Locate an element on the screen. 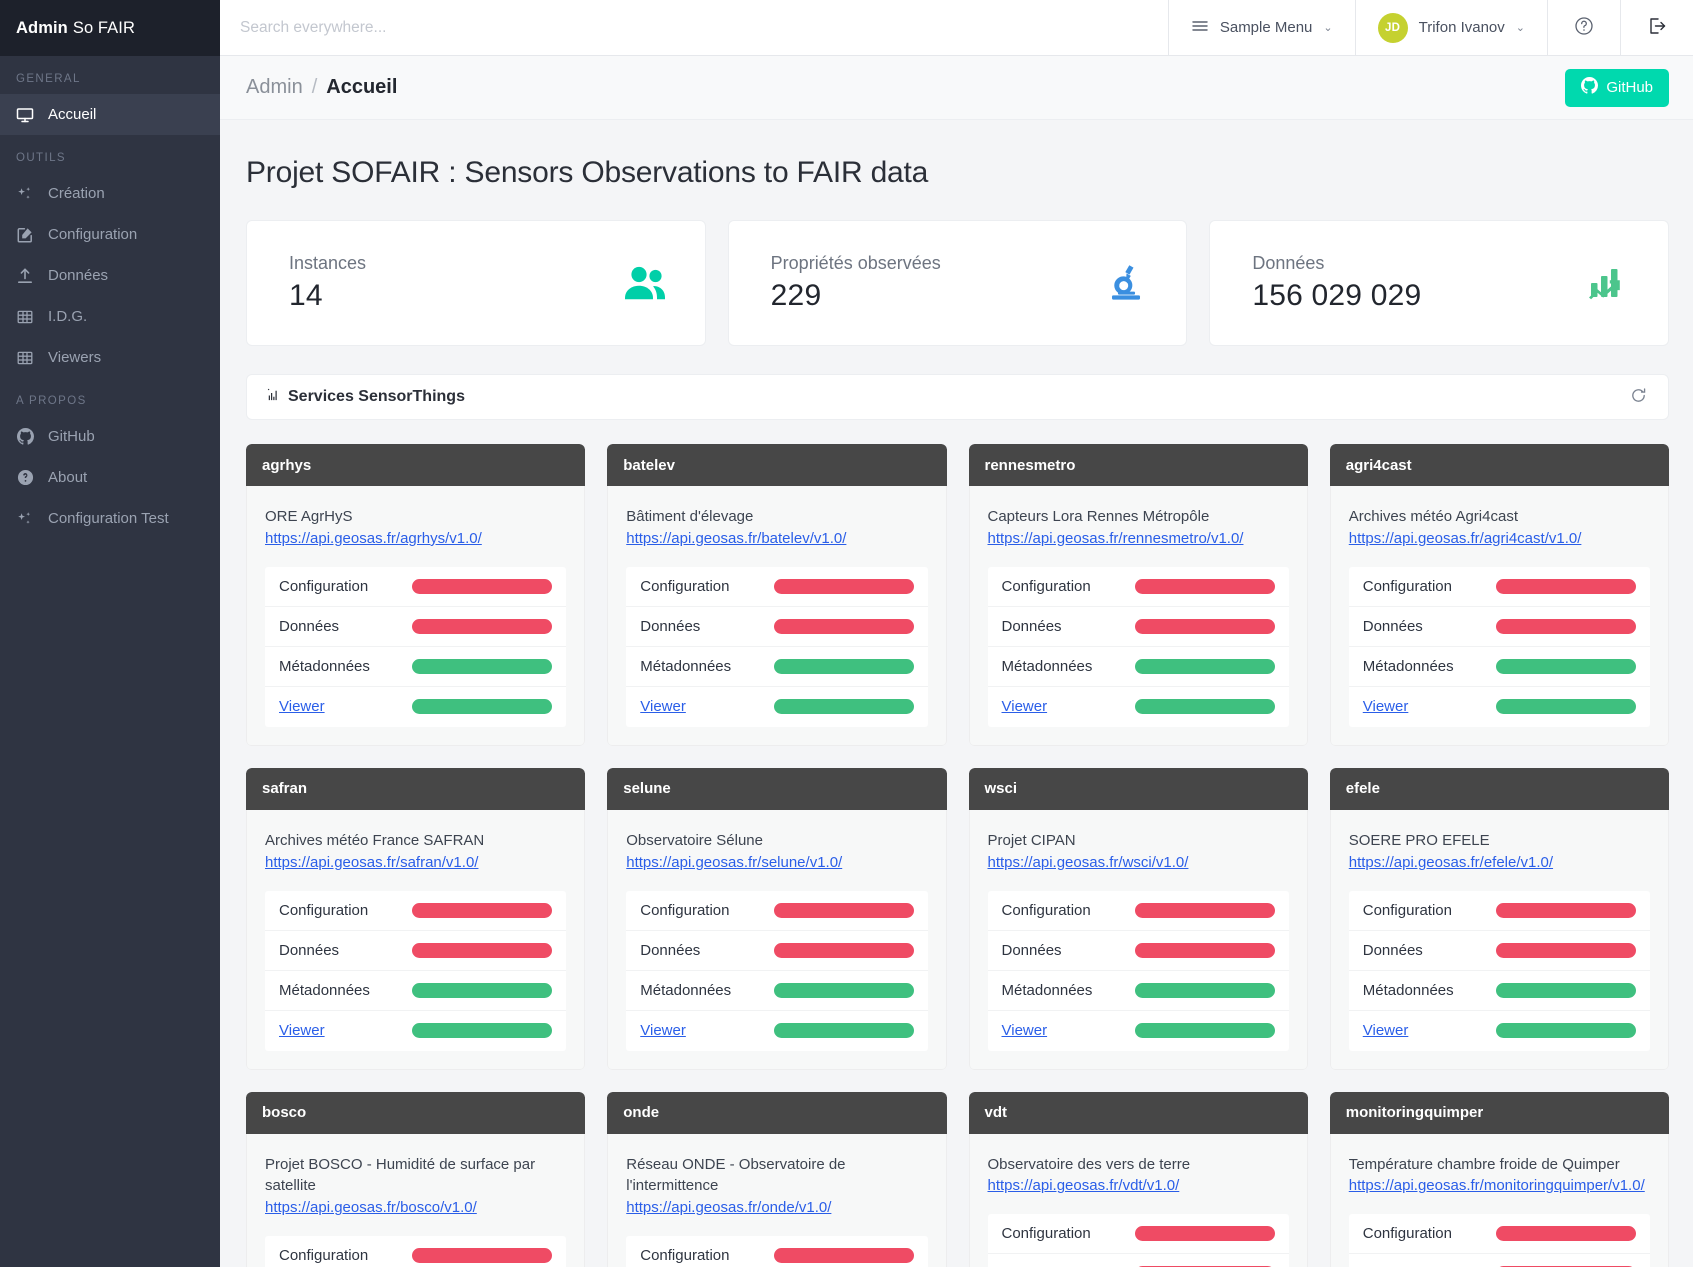 The height and width of the screenshot is (1267, 1693). service-url-link: https://api.geosas.fr/agrhys/v1.0/ is located at coordinates (373, 538).